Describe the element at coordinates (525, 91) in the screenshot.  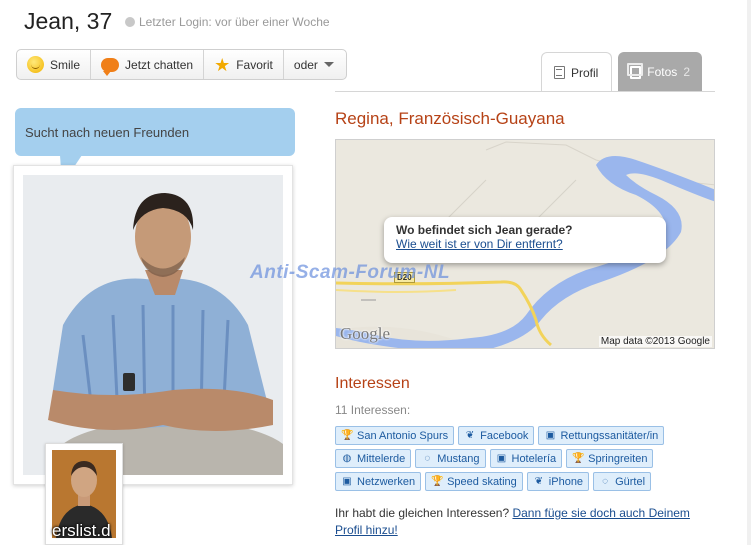
I see `tab-divider` at that location.